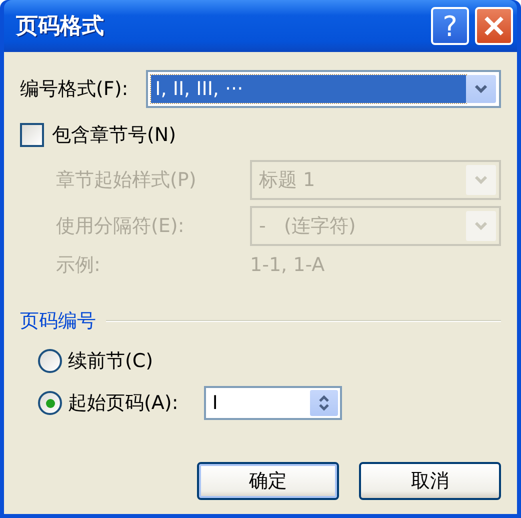 The image size is (521, 518). I want to click on field-label: 使用分隔符(E):, so click(121, 226).